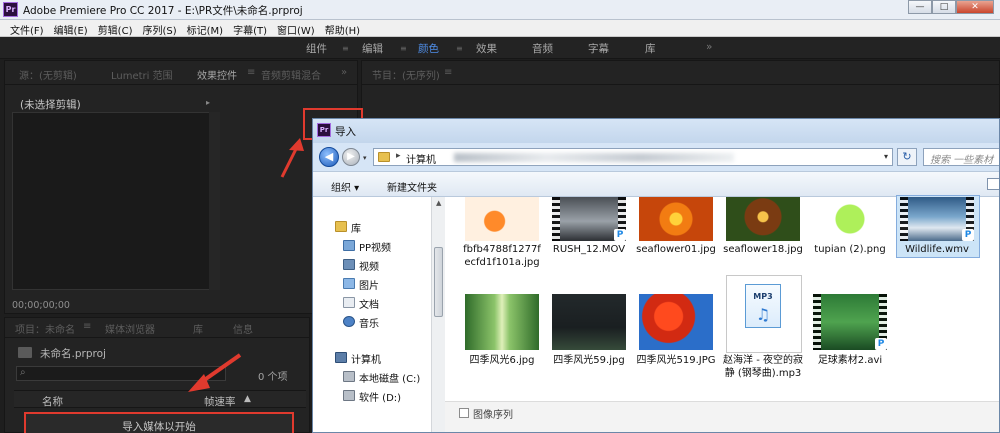  What do you see at coordinates (349, 264) in the screenshot?
I see `video-icon` at bounding box center [349, 264].